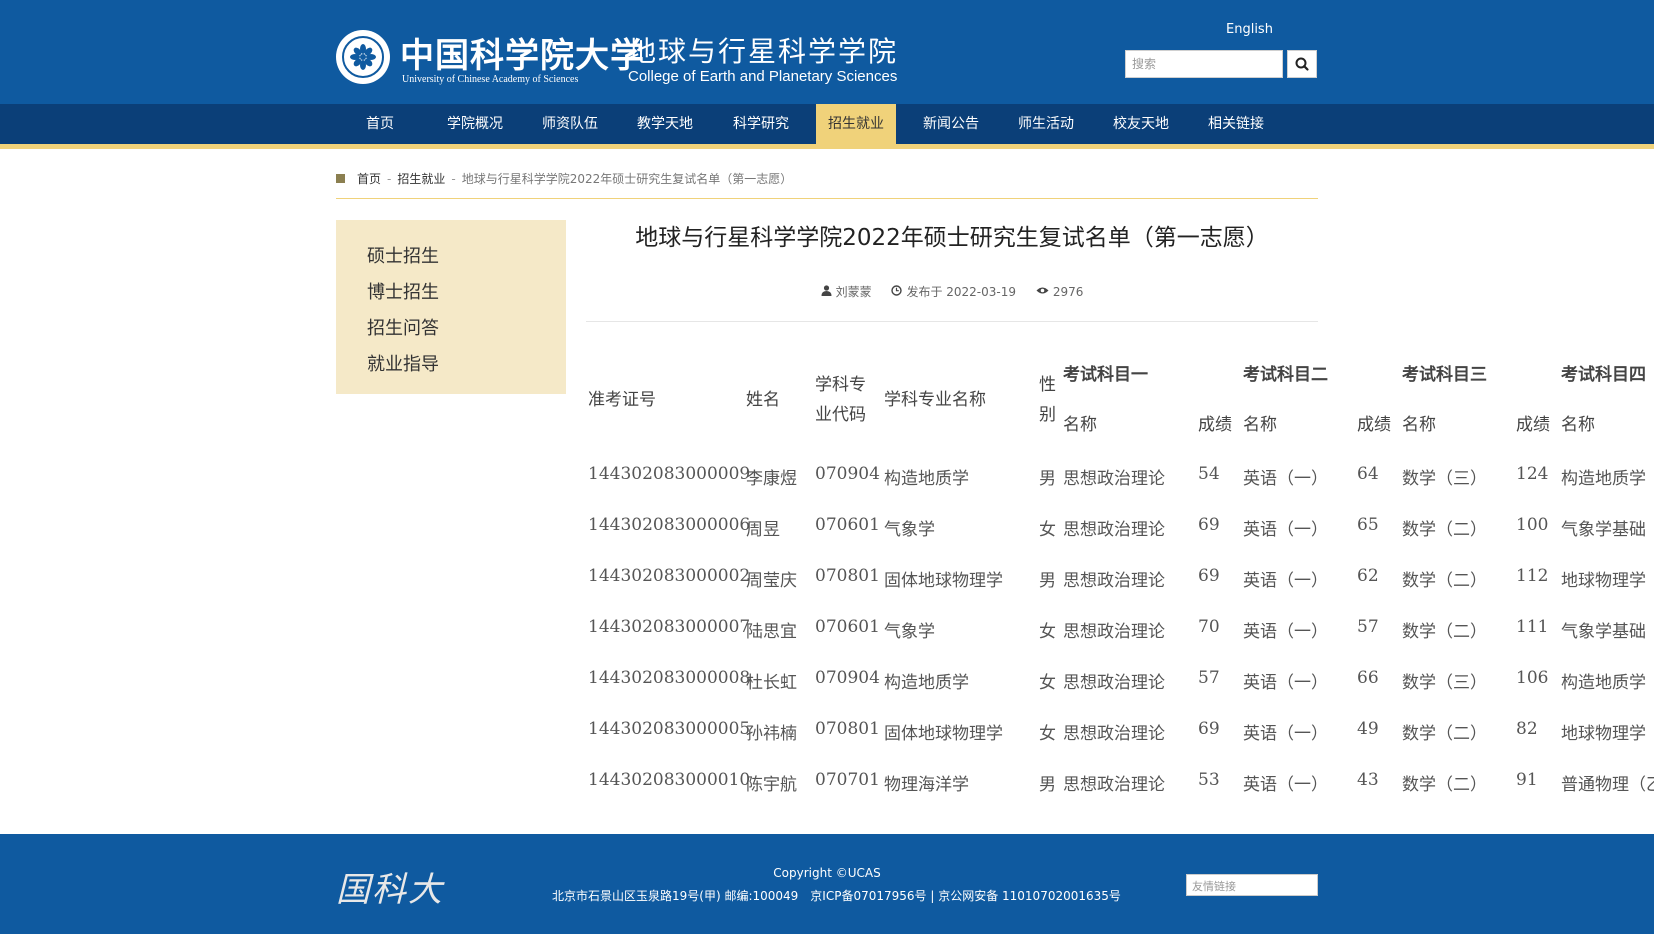 The width and height of the screenshot is (1654, 934). I want to click on breadcrumb-home: 首页, so click(369, 178).